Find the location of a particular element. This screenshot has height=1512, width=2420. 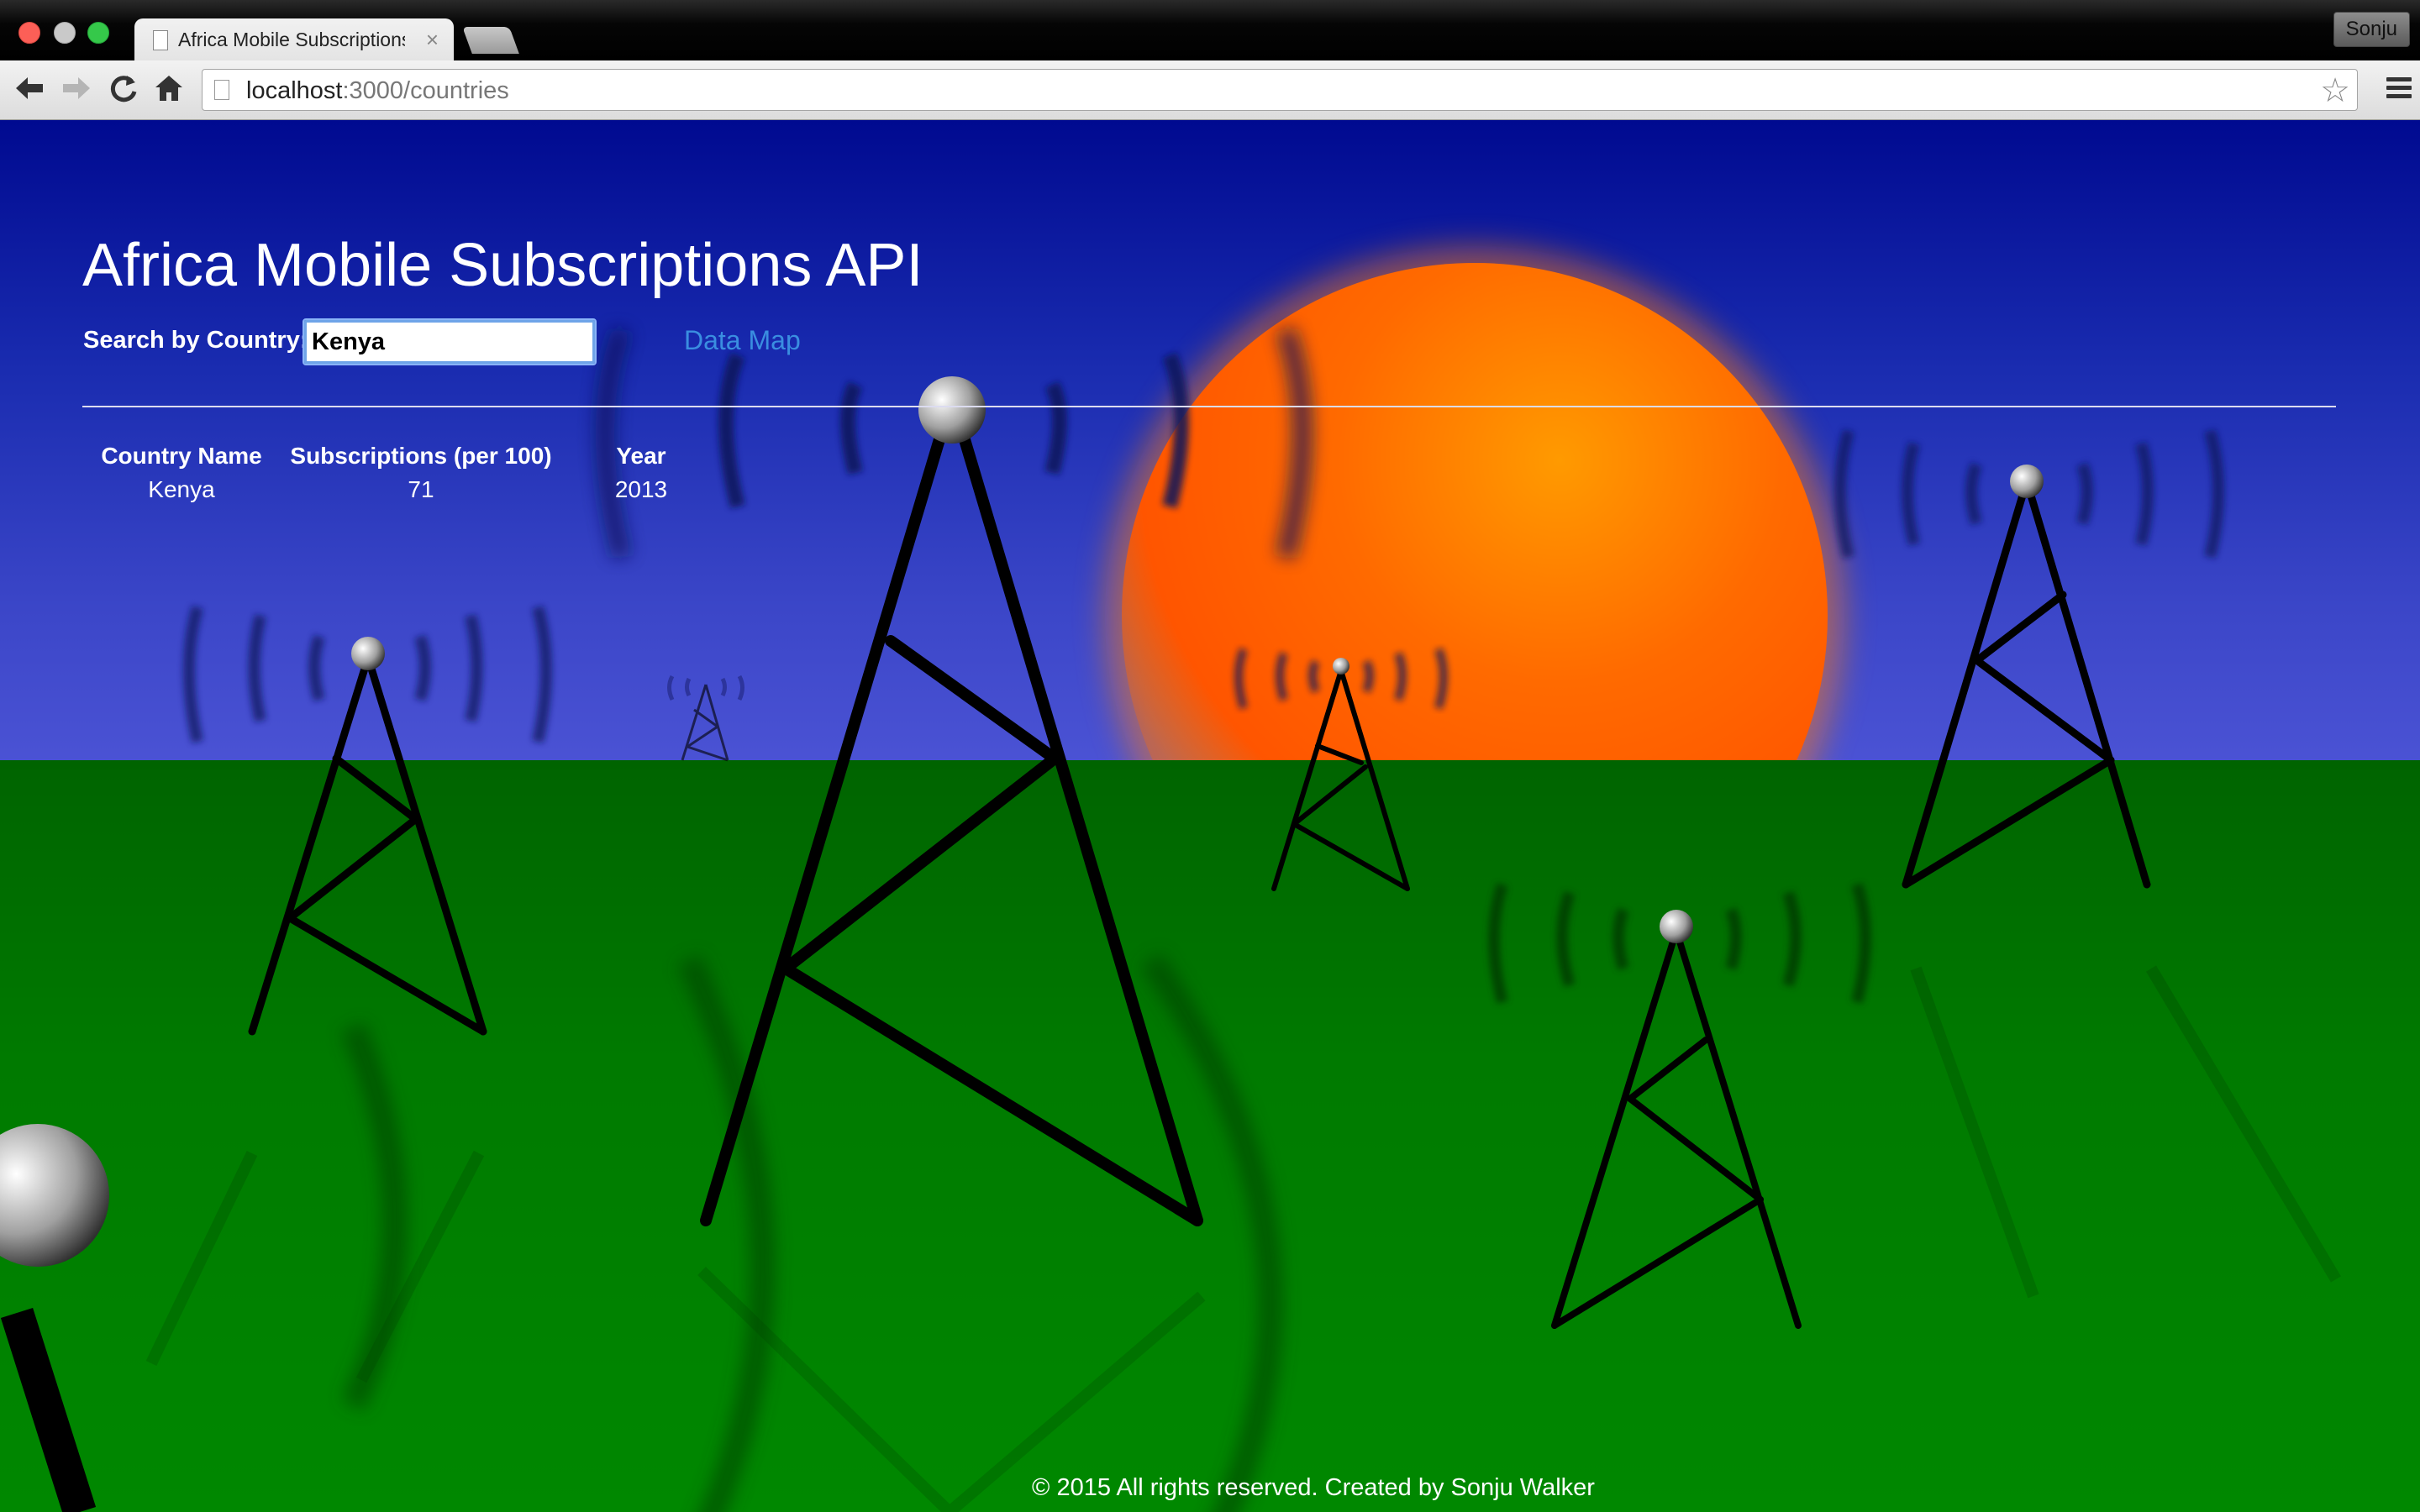

home-icon is located at coordinates (169, 88).